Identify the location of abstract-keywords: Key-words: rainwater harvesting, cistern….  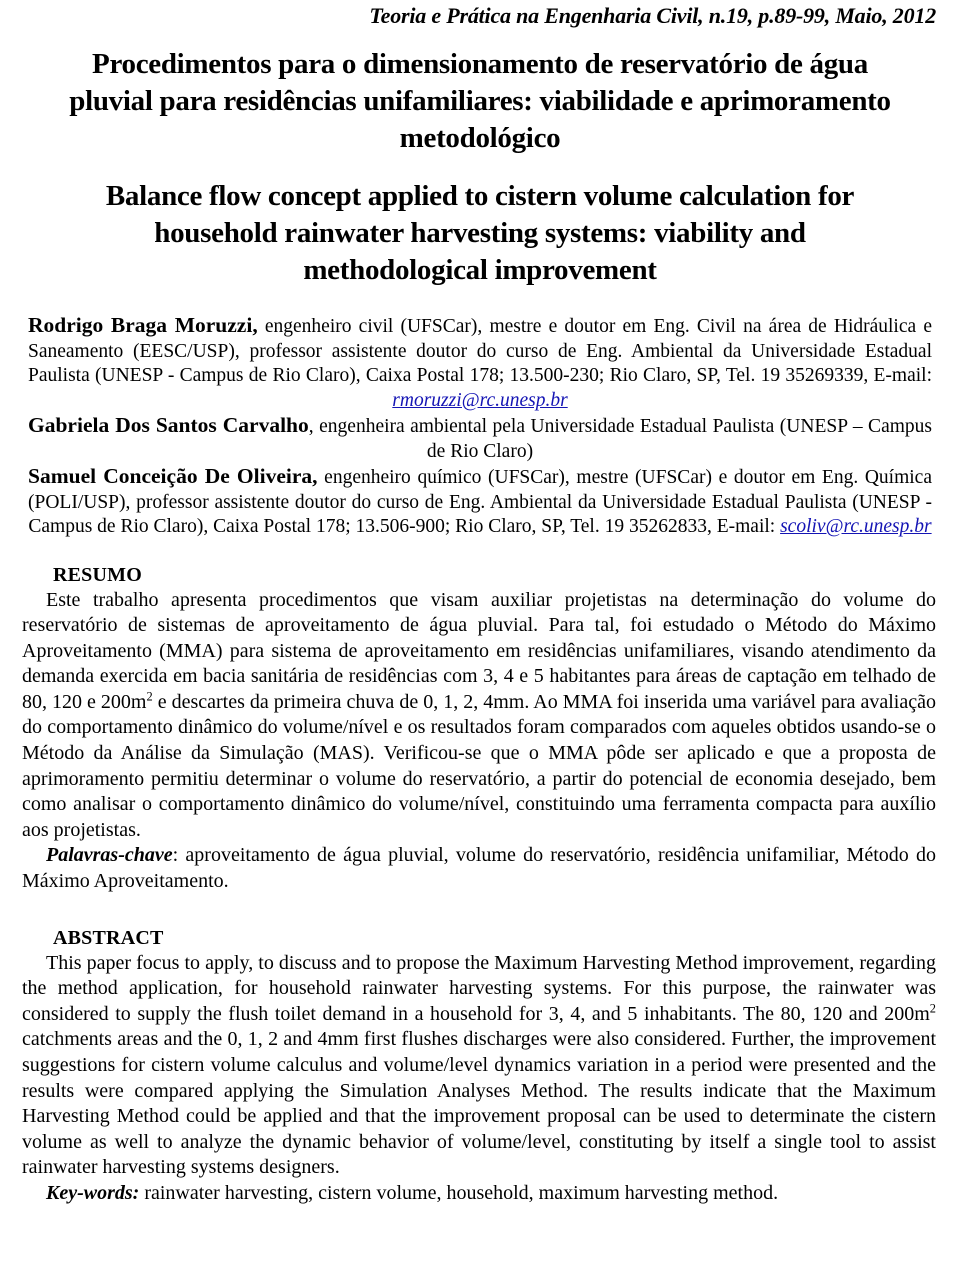
(480, 1194).